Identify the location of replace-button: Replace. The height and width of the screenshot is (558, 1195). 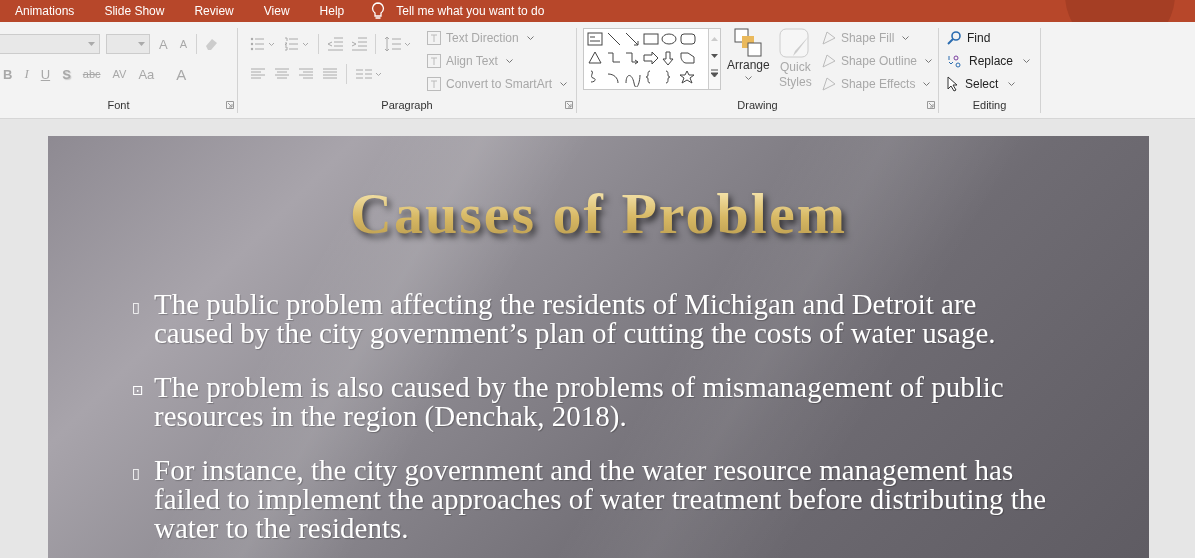
(990, 61).